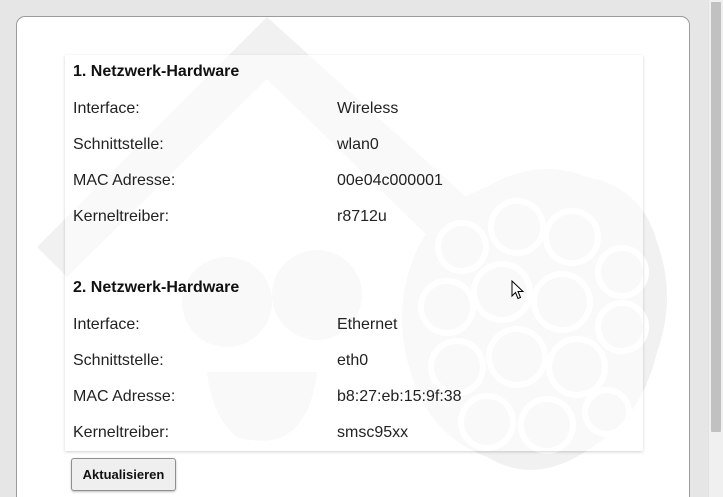 This screenshot has width=723, height=497. I want to click on interface-value: Ethernet, so click(367, 324).